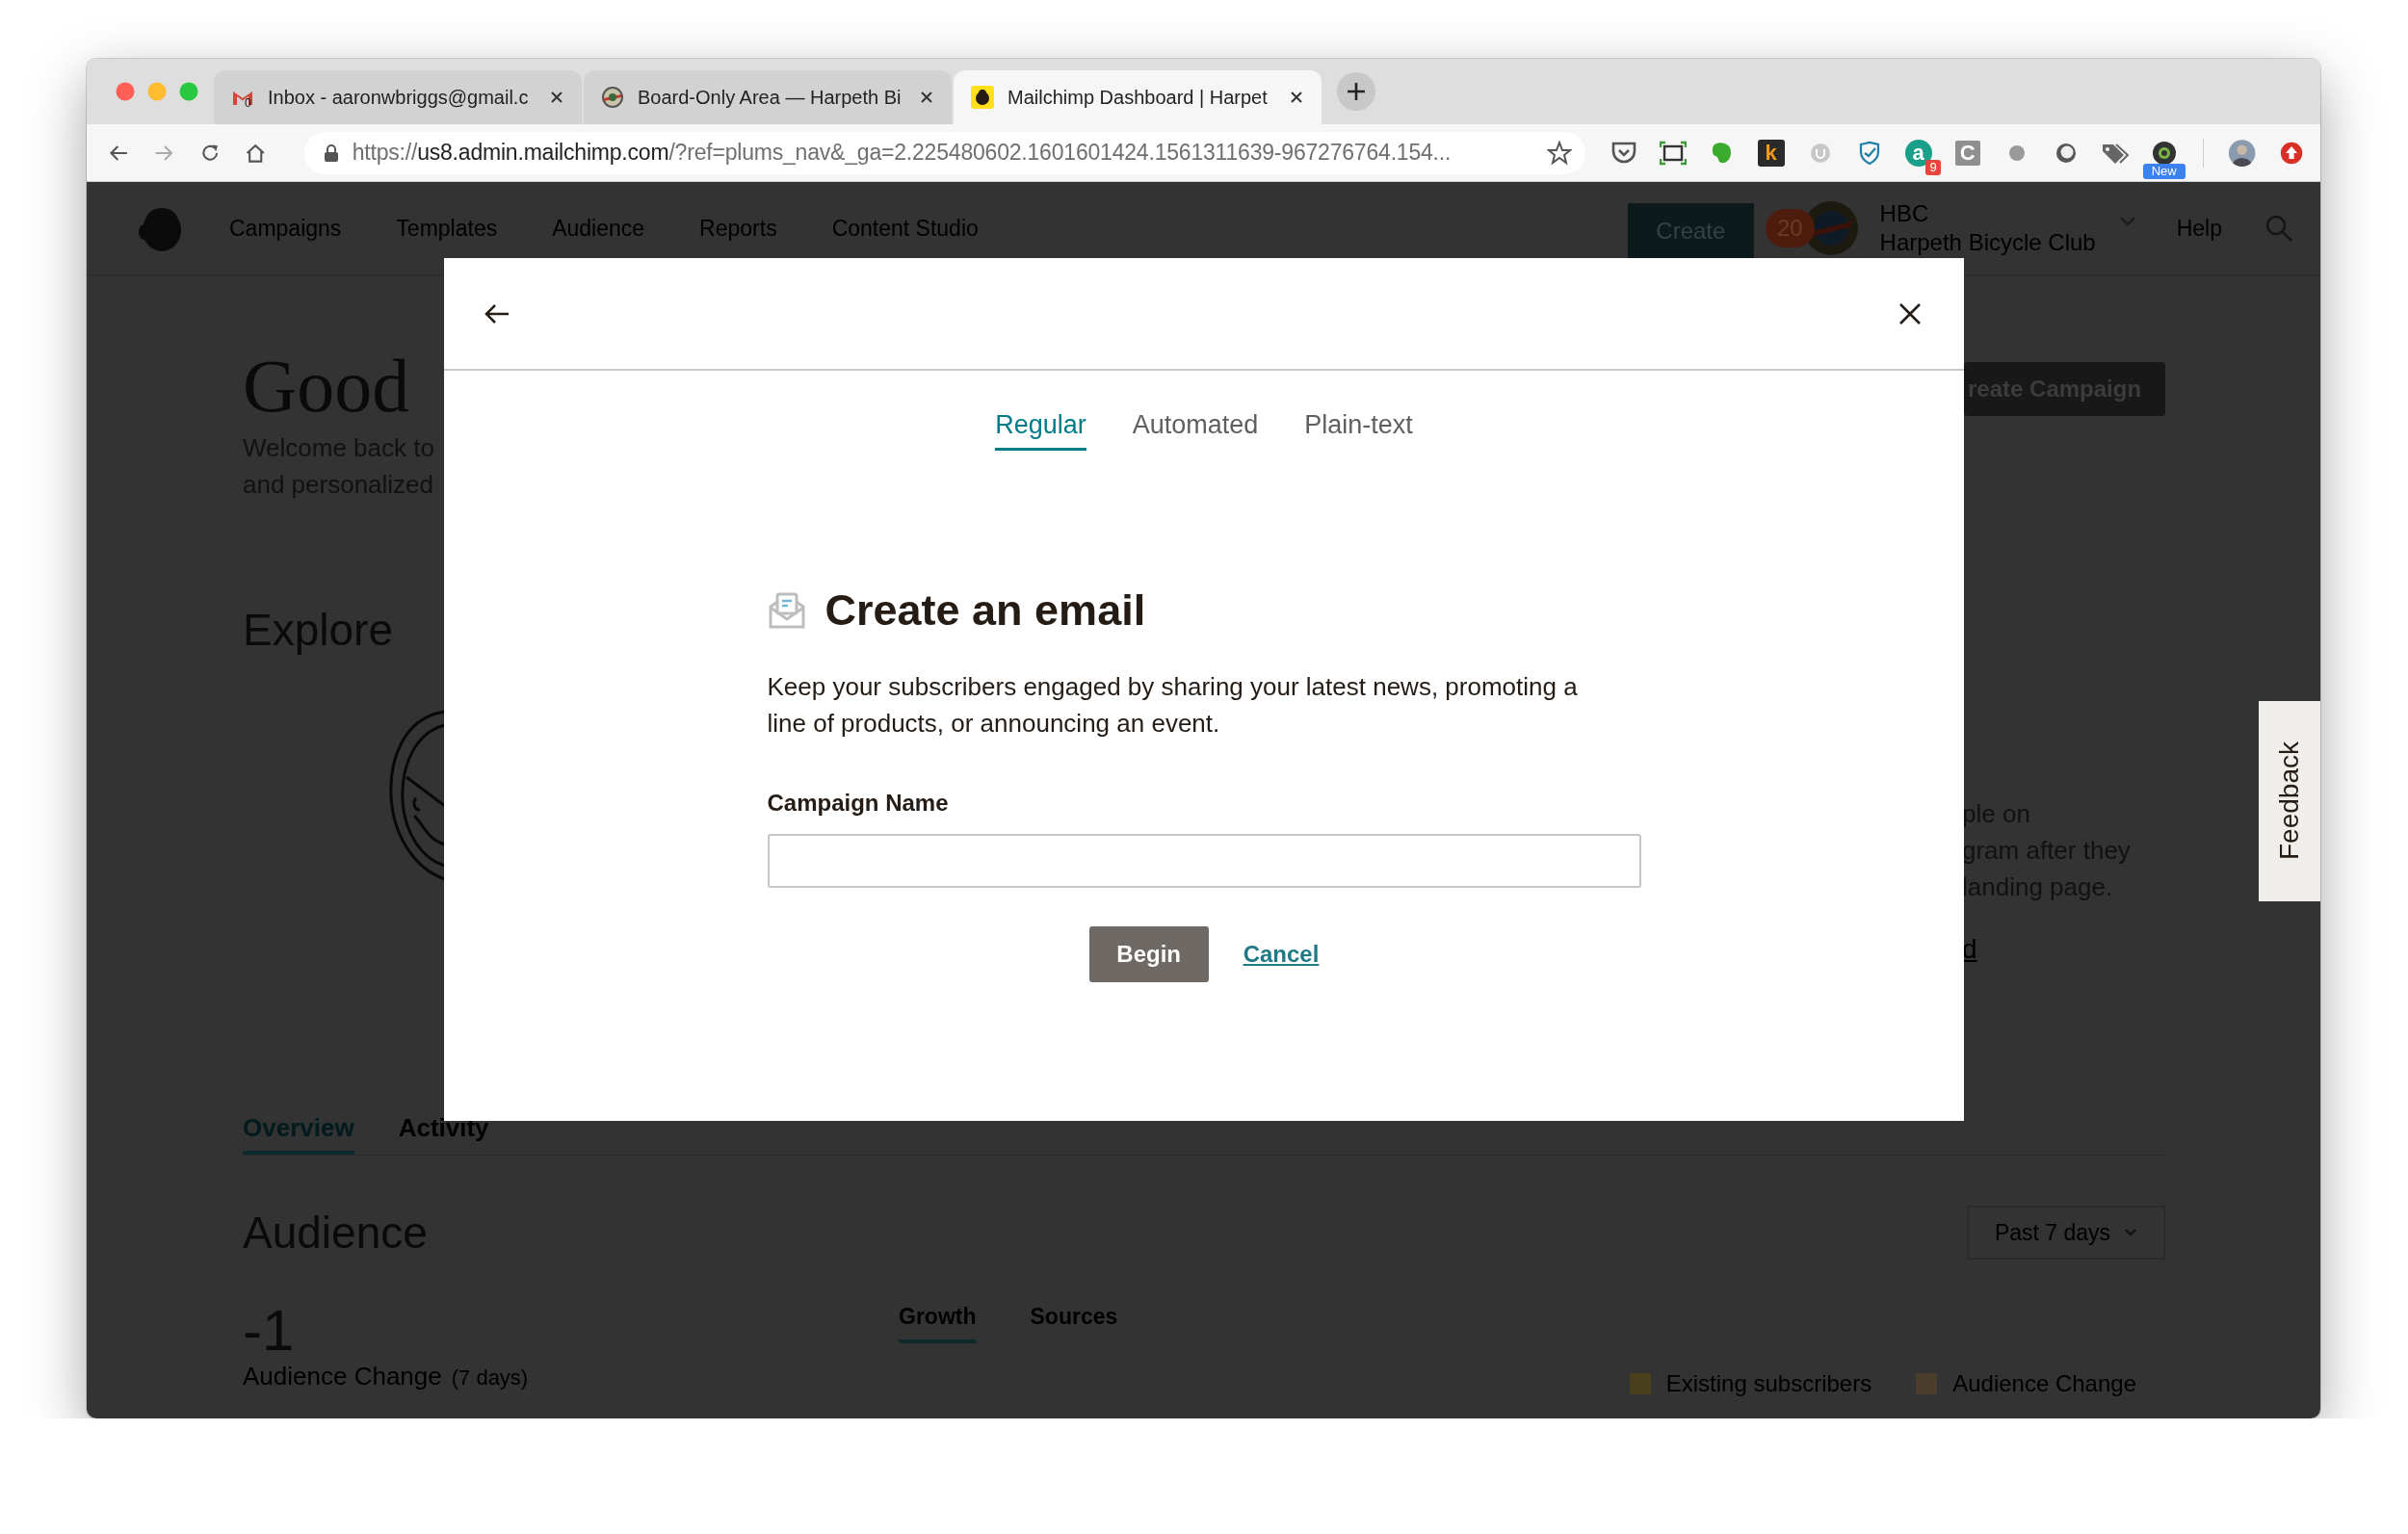 The image size is (2408, 1534). Describe the element at coordinates (2164, 171) in the screenshot. I see `notification-badge: New` at that location.